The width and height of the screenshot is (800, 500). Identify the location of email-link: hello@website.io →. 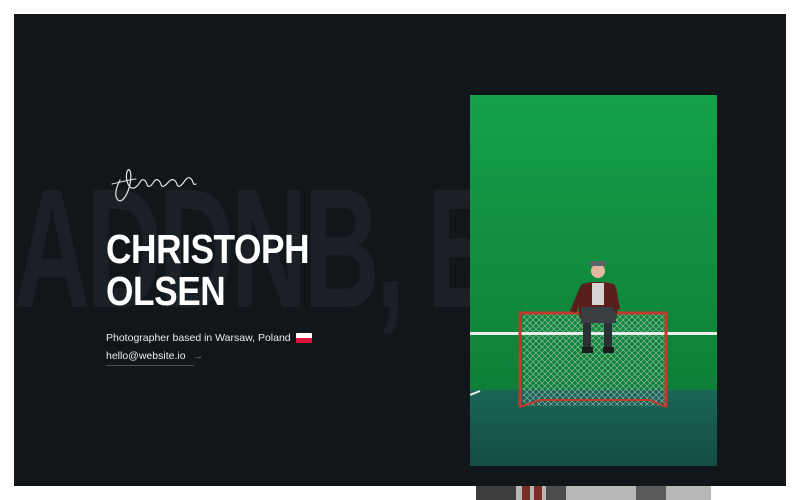
(155, 358).